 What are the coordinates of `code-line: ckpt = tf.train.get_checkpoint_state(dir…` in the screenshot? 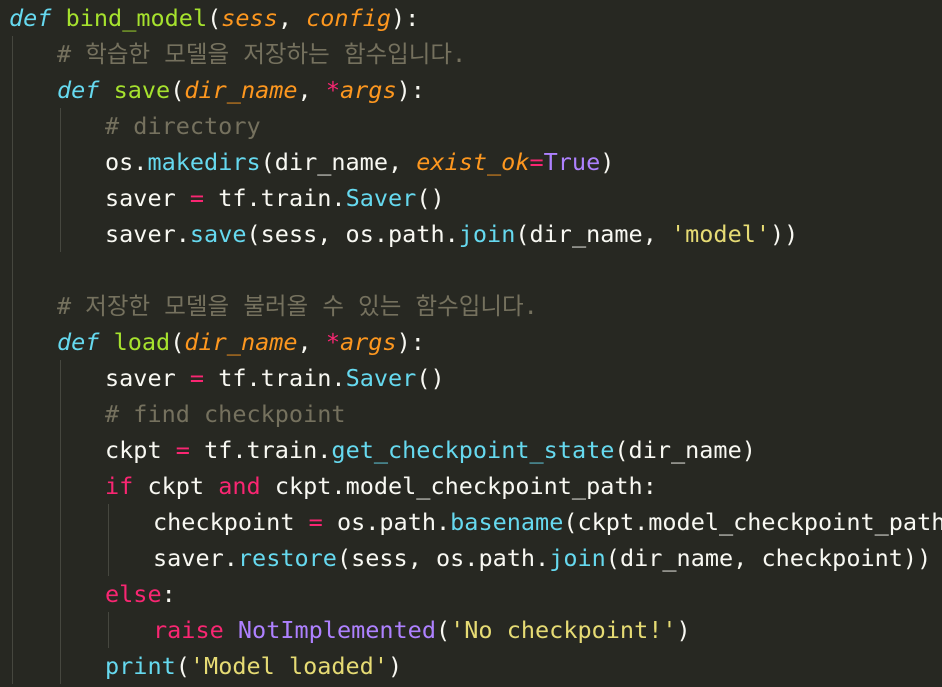 It's located at (471, 450).